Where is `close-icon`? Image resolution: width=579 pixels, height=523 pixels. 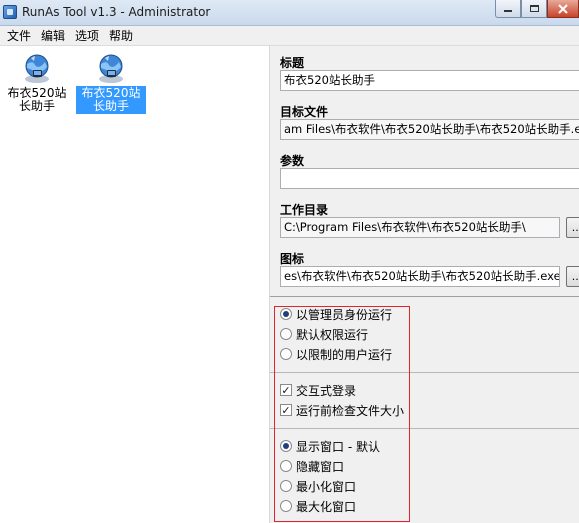
close-icon is located at coordinates (563, 8).